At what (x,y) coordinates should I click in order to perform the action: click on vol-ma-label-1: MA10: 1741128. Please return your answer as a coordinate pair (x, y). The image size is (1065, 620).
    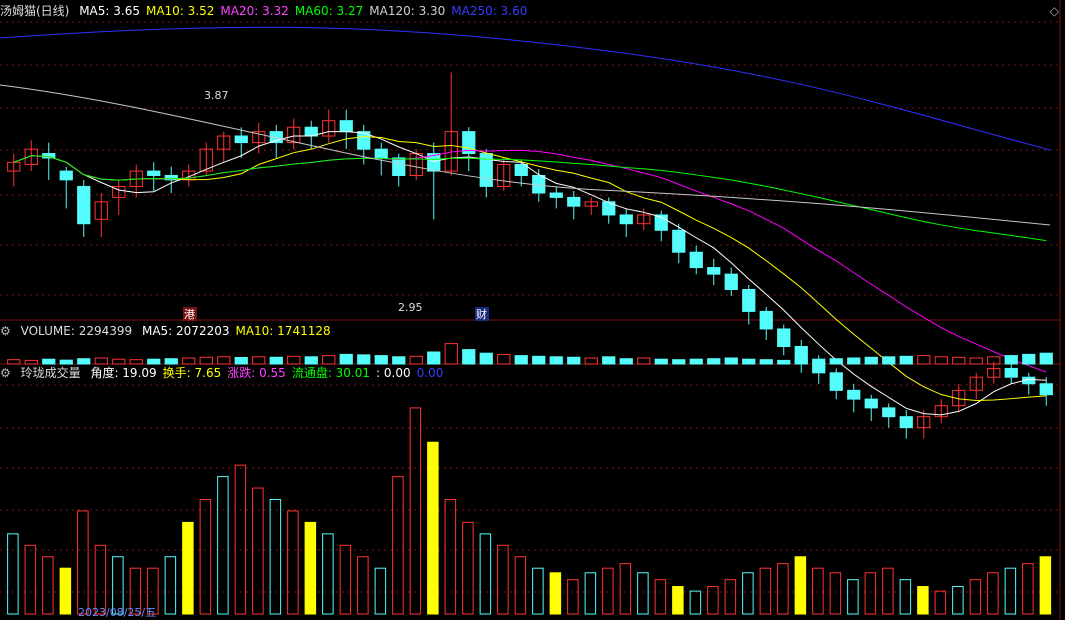
    Looking at the image, I should click on (283, 331).